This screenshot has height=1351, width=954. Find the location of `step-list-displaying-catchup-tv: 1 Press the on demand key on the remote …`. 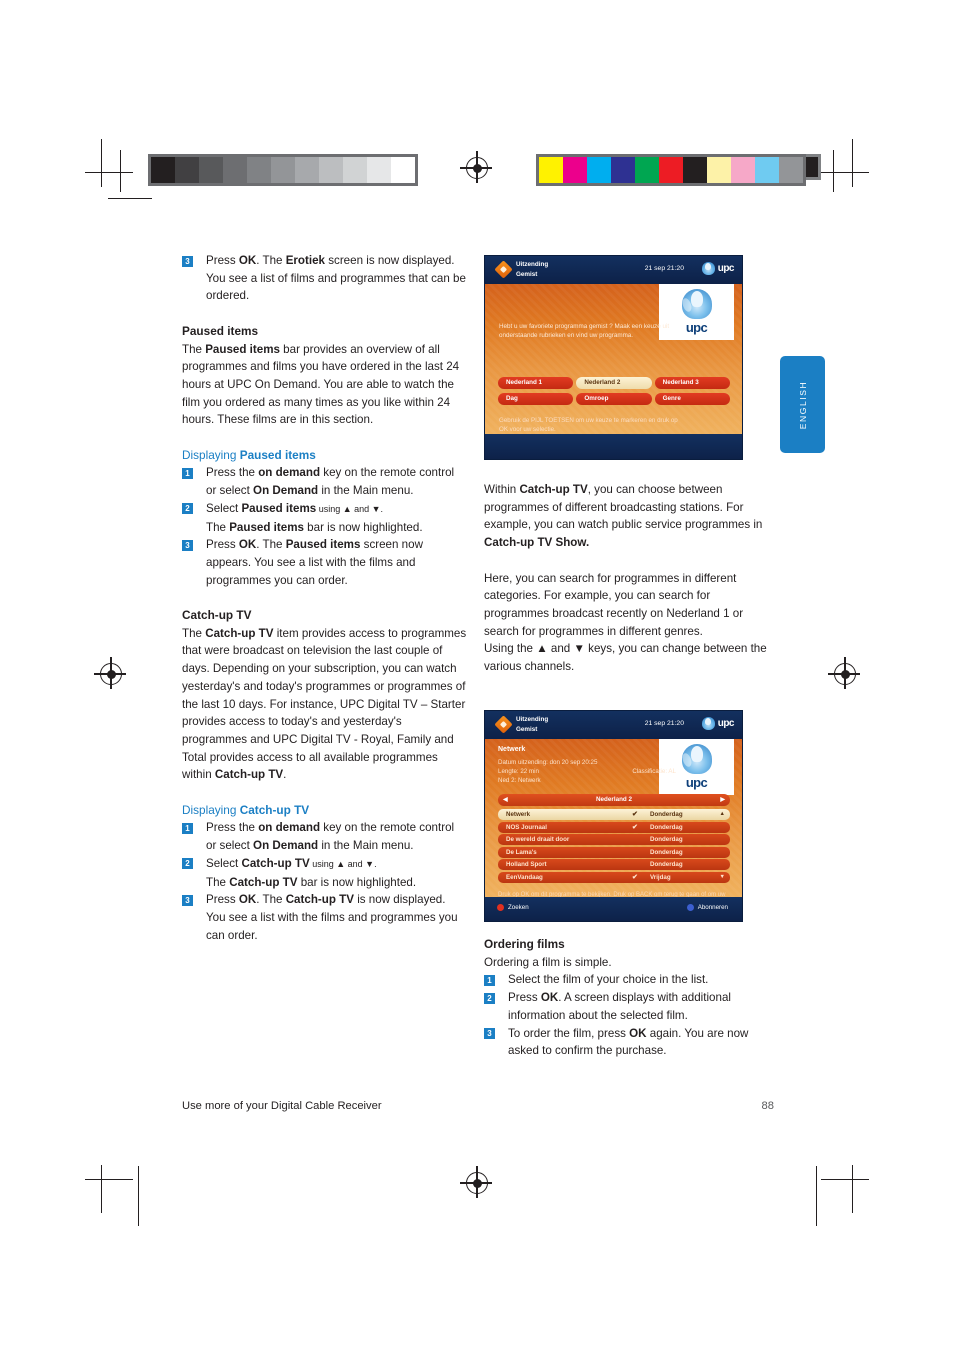

step-list-displaying-catchup-tv: 1 Press the on demand key on the remote … is located at coordinates (324, 881).